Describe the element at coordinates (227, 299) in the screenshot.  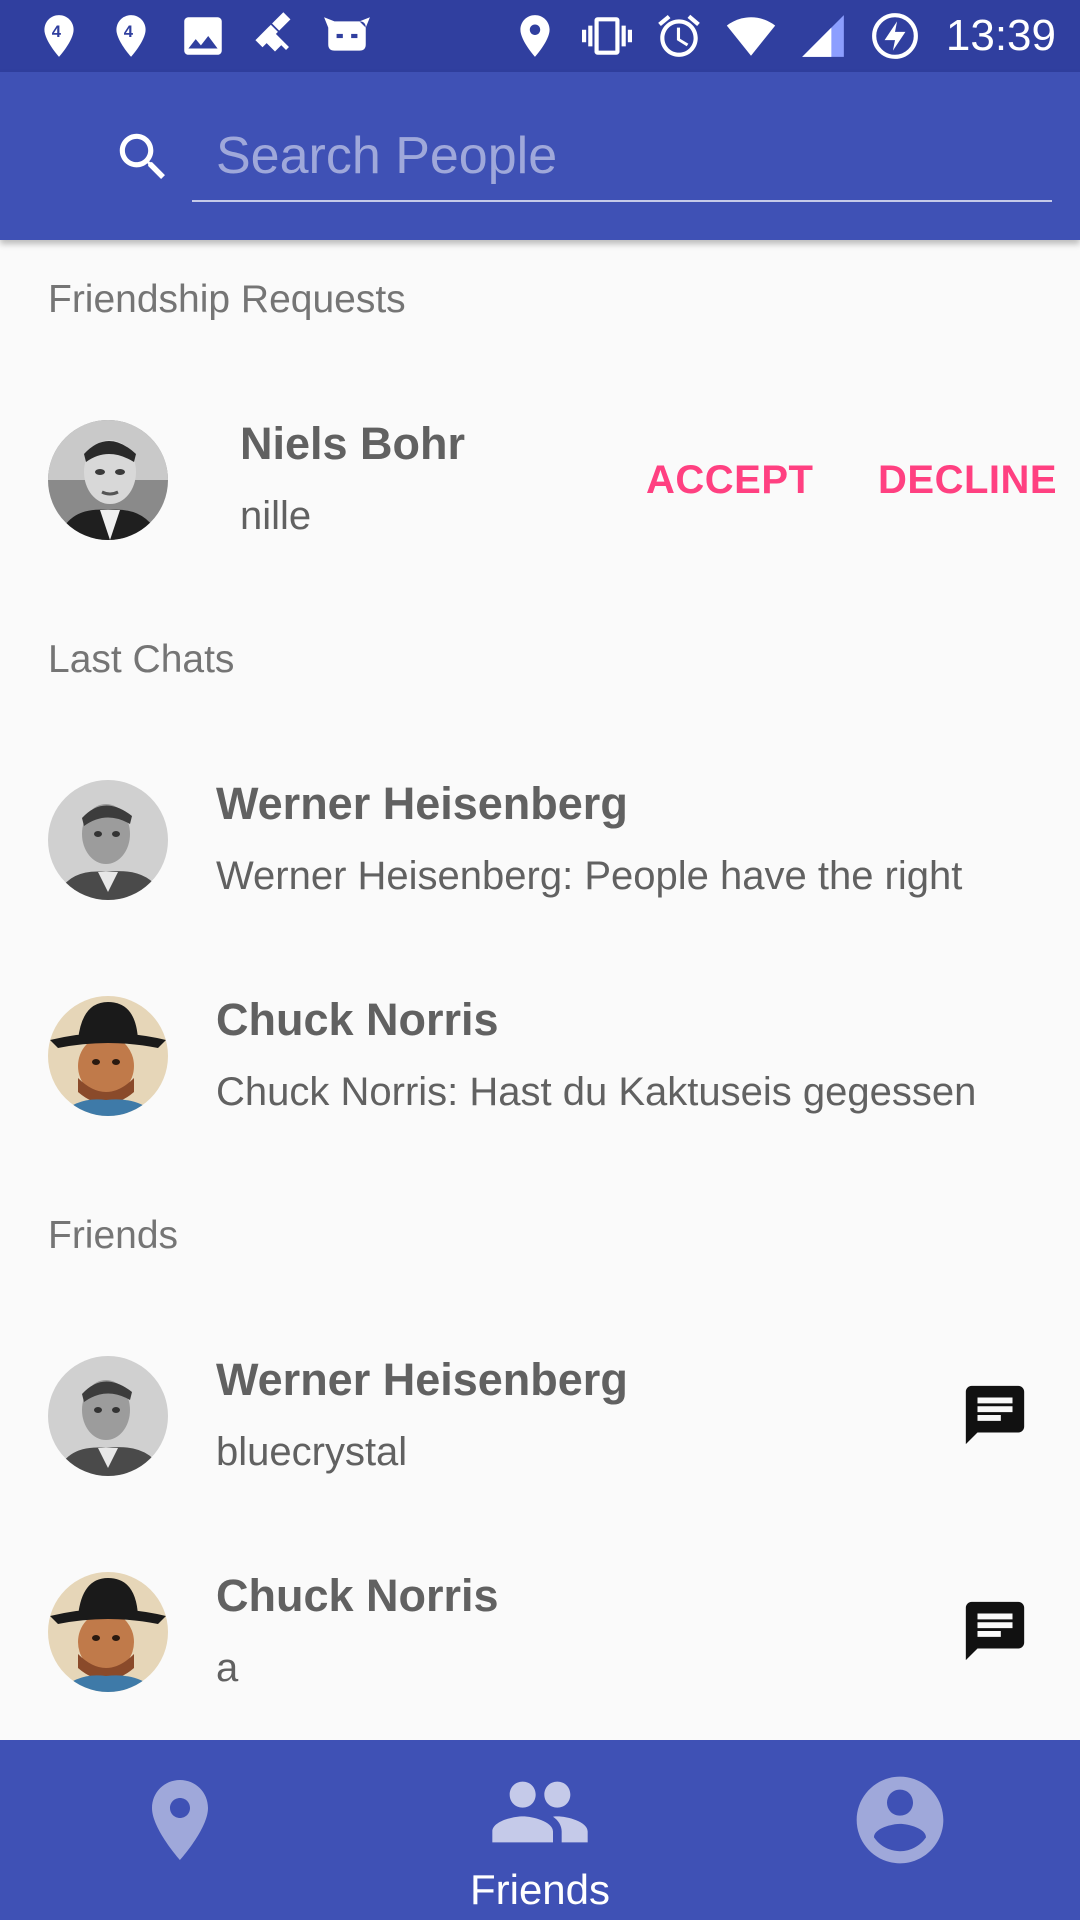
I see `section-header-friendship-requests: Friendship Requests` at that location.